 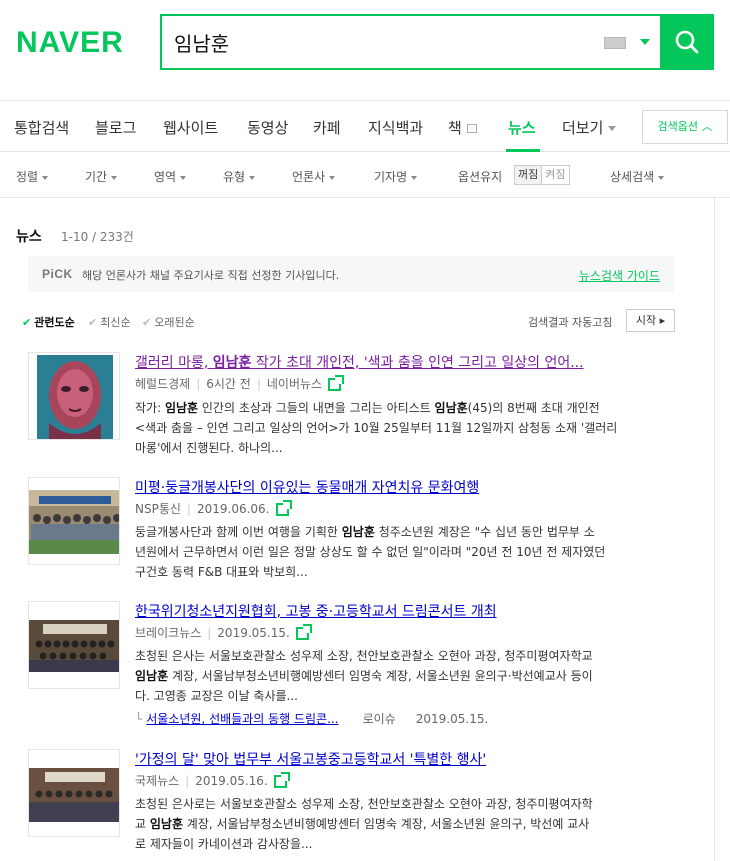 What do you see at coordinates (41, 127) in the screenshot?
I see `tab-integrated: 통합검색` at bounding box center [41, 127].